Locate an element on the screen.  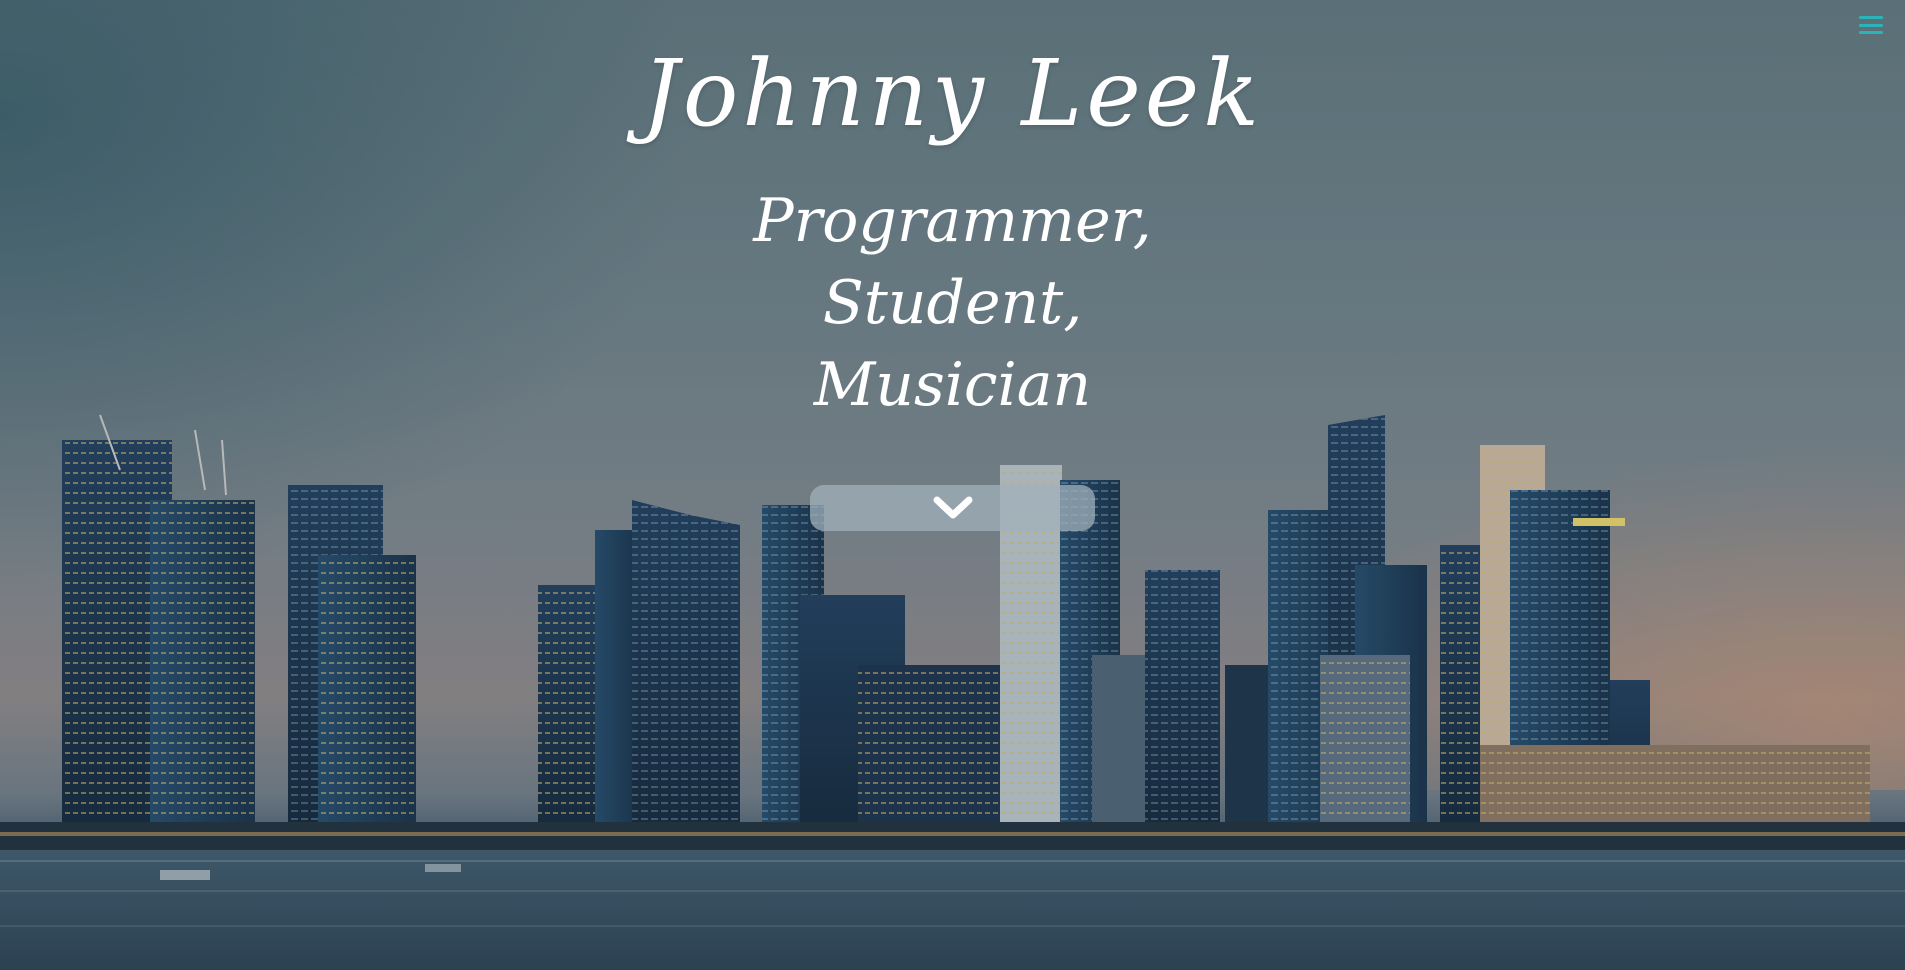
scroll-down-button is located at coordinates (952, 508).